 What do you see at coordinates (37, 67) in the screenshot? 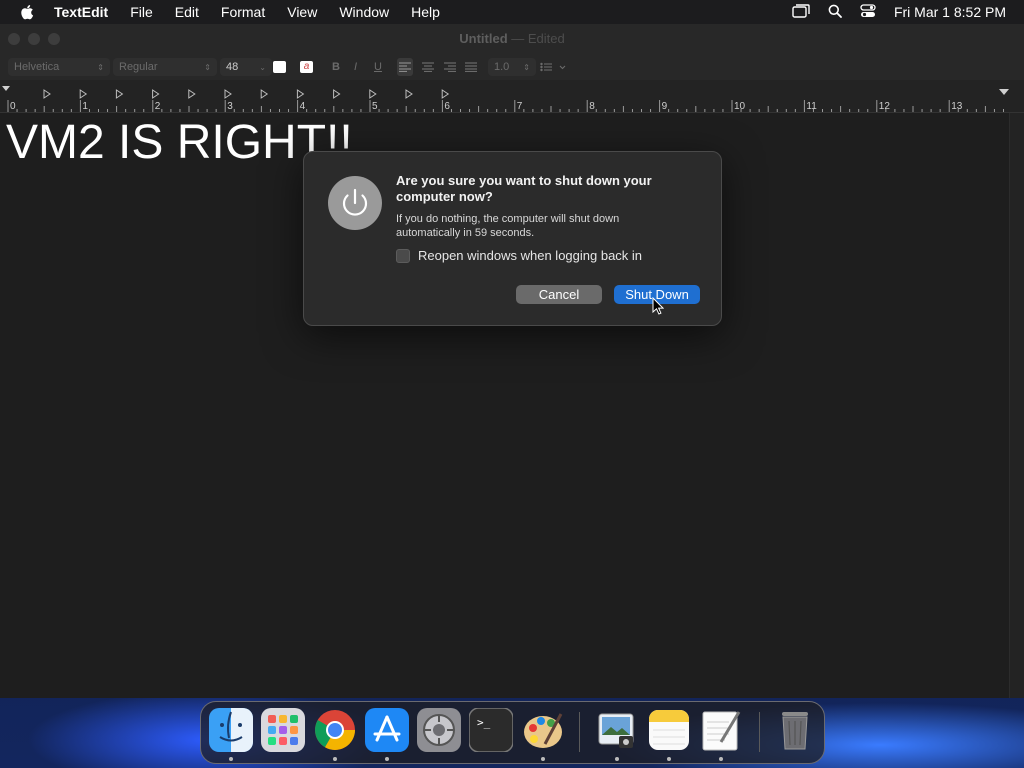
I see `font-family-value: Helvetica` at bounding box center [37, 67].